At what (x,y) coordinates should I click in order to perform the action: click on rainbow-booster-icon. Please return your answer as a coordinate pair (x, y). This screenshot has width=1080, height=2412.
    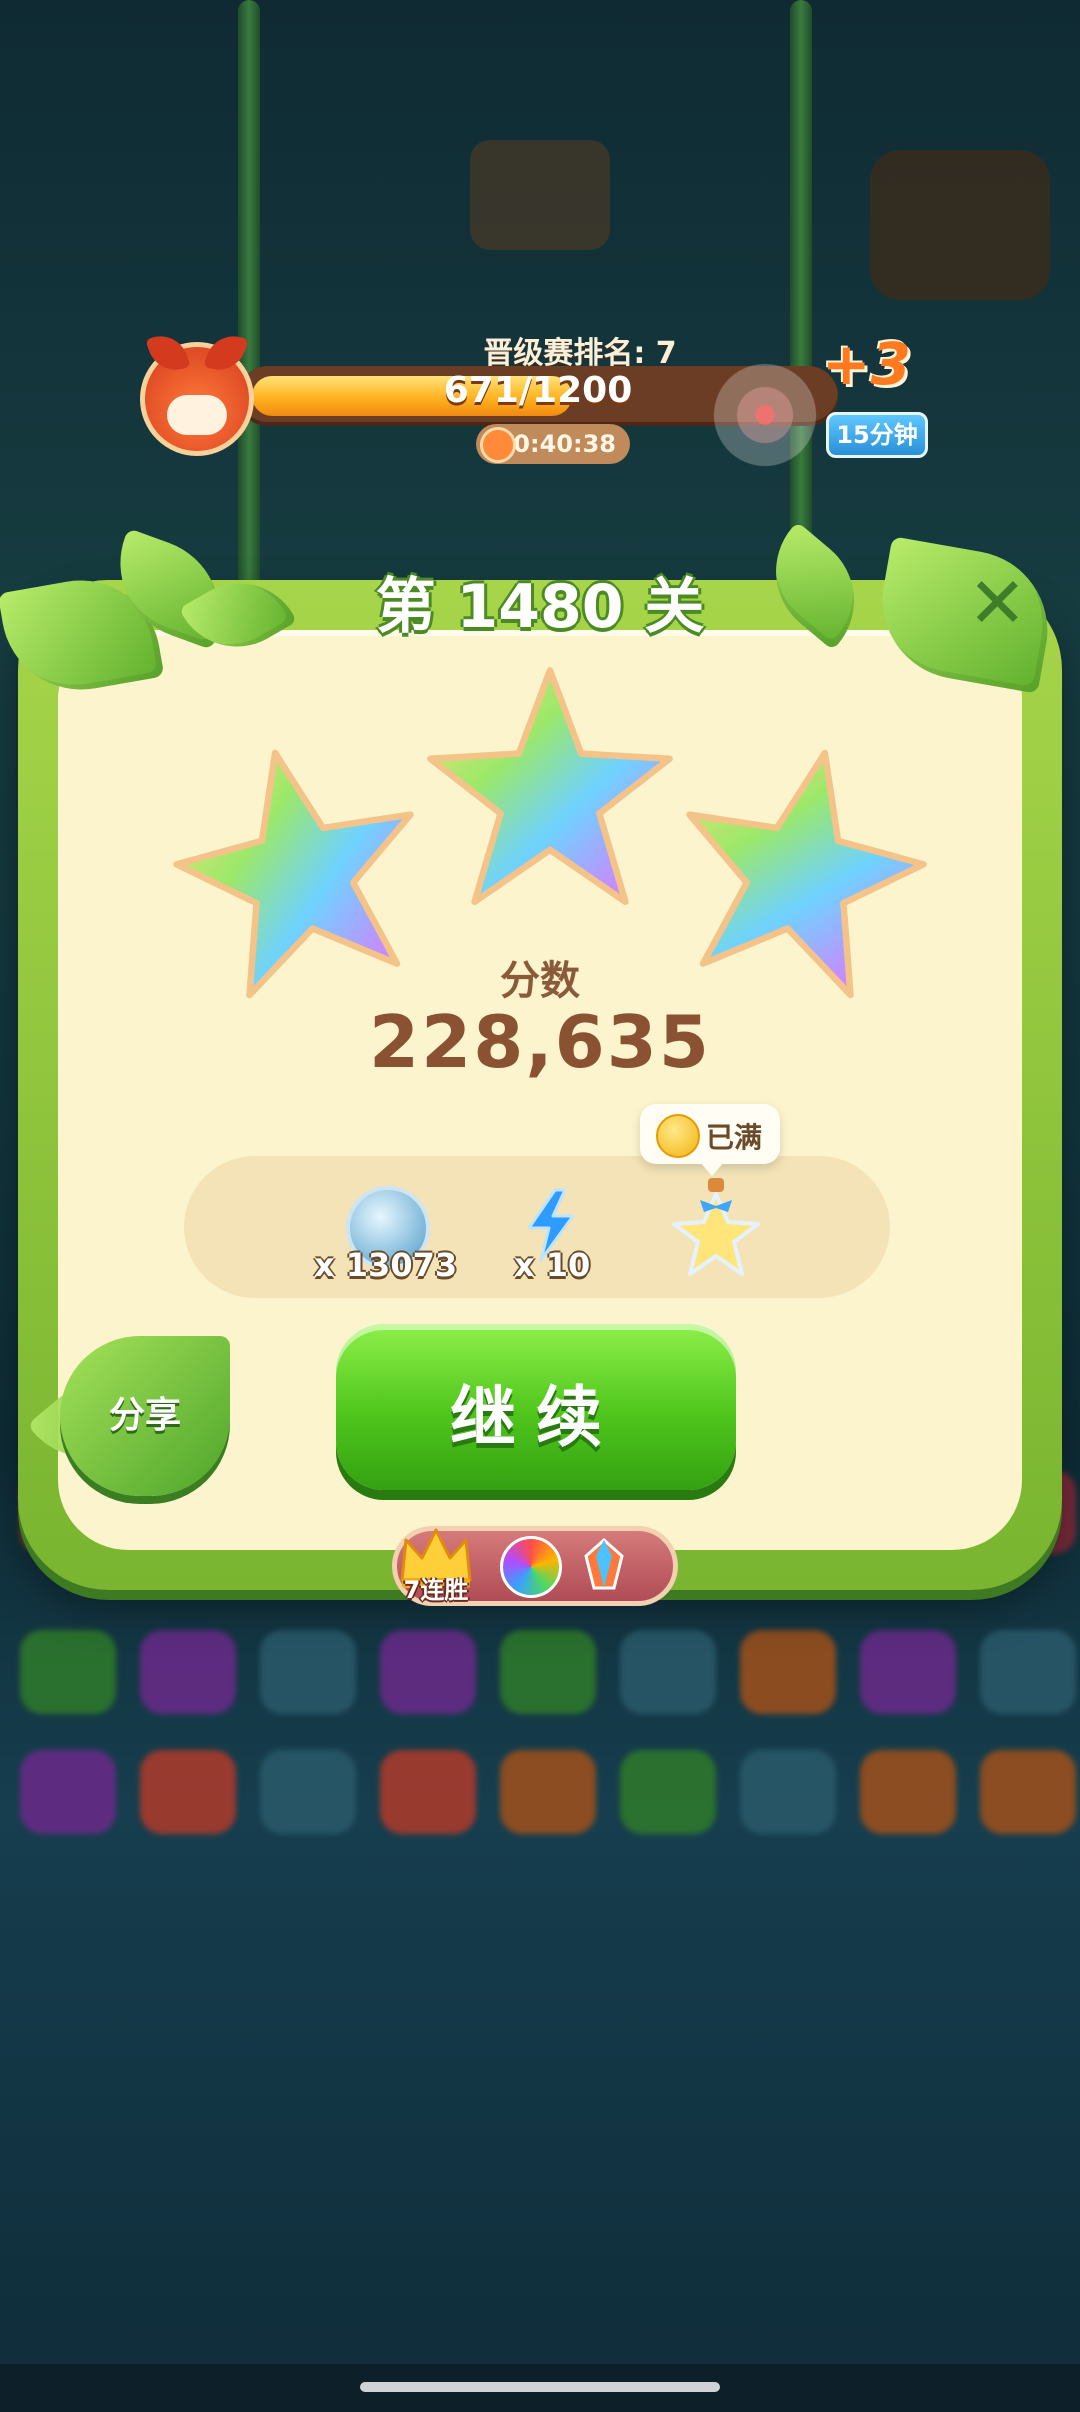
    Looking at the image, I should click on (531, 1567).